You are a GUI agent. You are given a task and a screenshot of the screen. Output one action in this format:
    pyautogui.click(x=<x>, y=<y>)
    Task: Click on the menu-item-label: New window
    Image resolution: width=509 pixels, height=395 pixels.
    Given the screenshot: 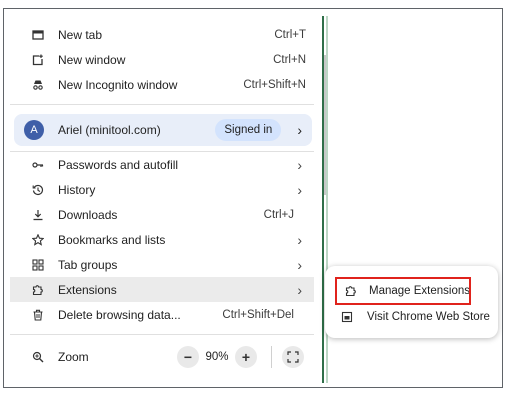 What is the action you would take?
    pyautogui.click(x=92, y=59)
    